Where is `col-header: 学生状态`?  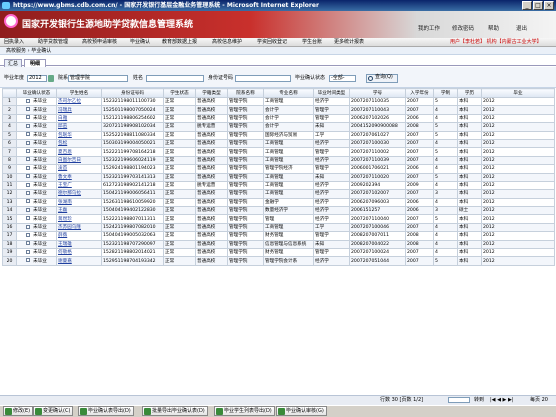
col-header: 学生状态 is located at coordinates (179, 93).